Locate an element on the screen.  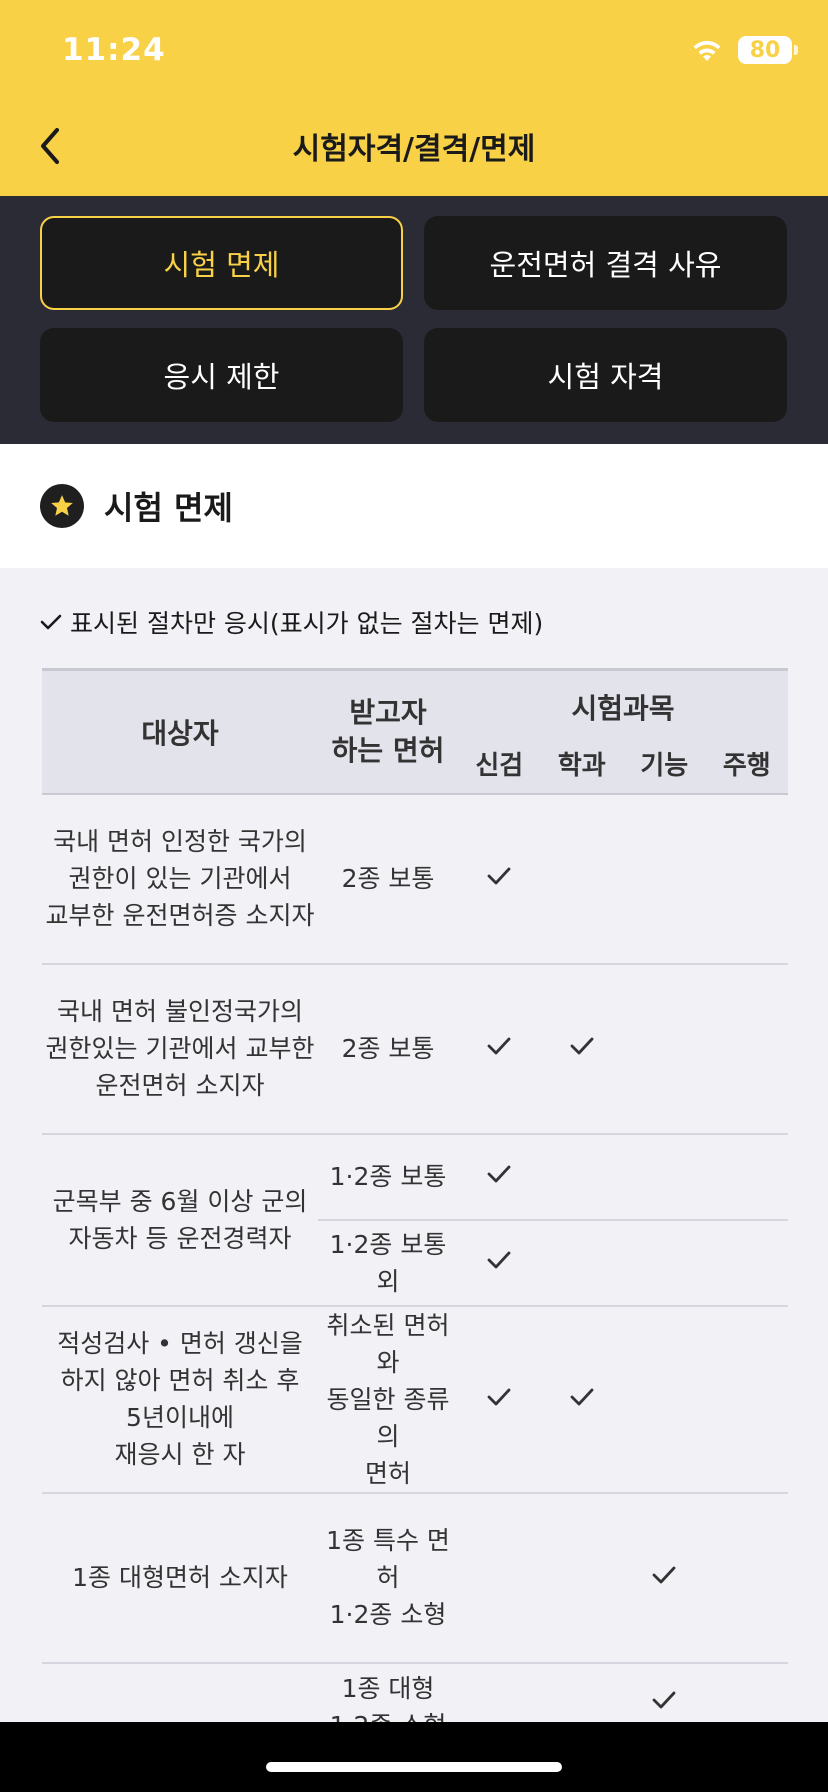
column-header-subjects: 시험과목 is located at coordinates (623, 701).